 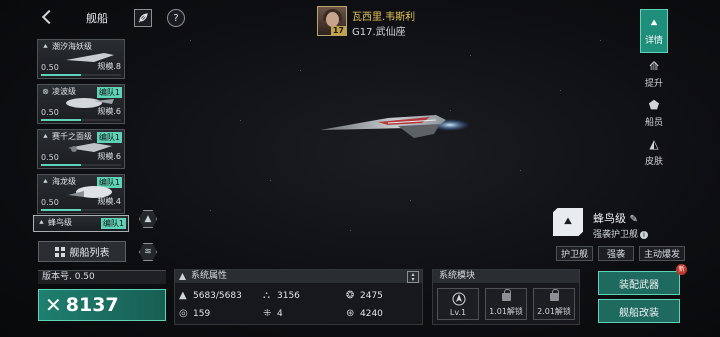 I want to click on attr-hull: ▲ 5683/5683, so click(x=210, y=296).